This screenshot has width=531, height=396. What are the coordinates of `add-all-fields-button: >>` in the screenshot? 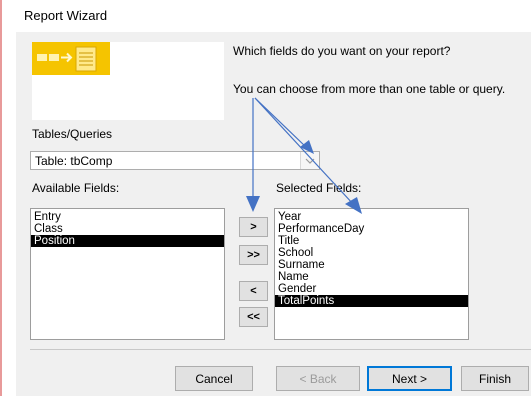 It's located at (253, 255).